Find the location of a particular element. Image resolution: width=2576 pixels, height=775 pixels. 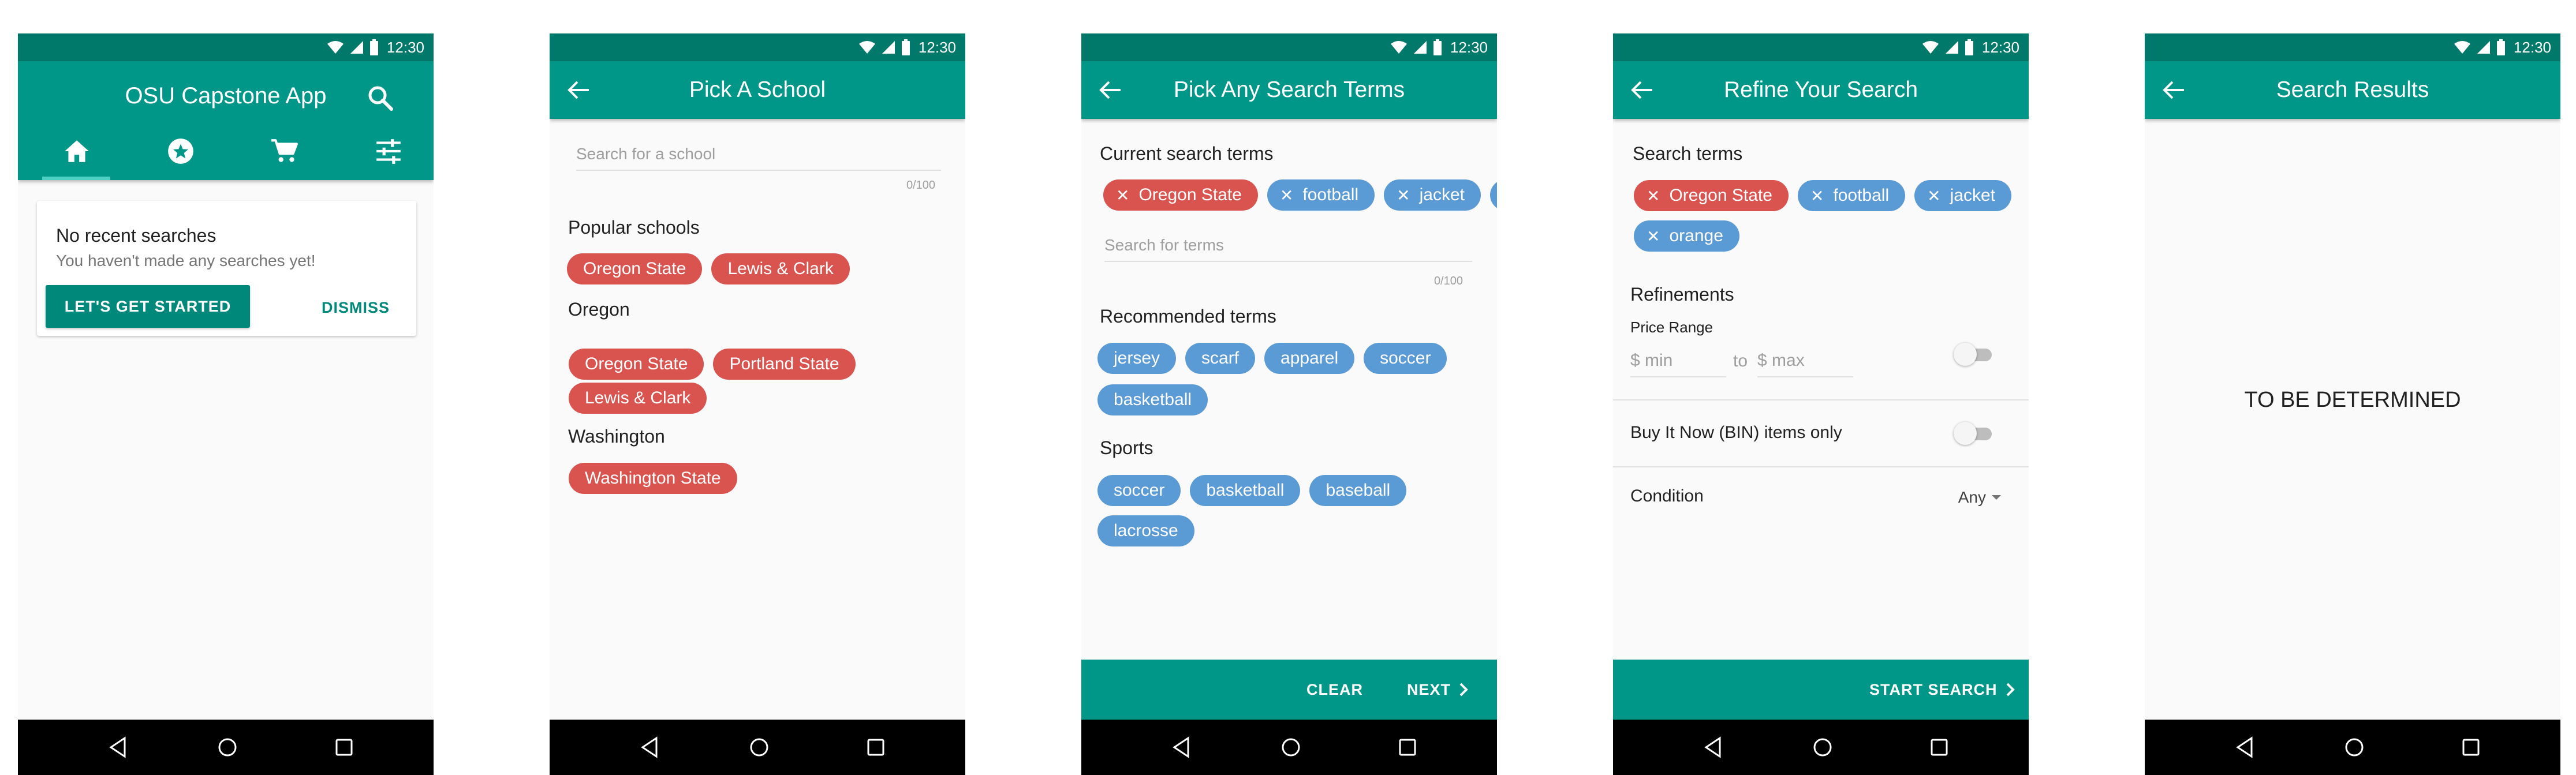

oregon-chips-row-1: Oregon State Portland State is located at coordinates (712, 364).